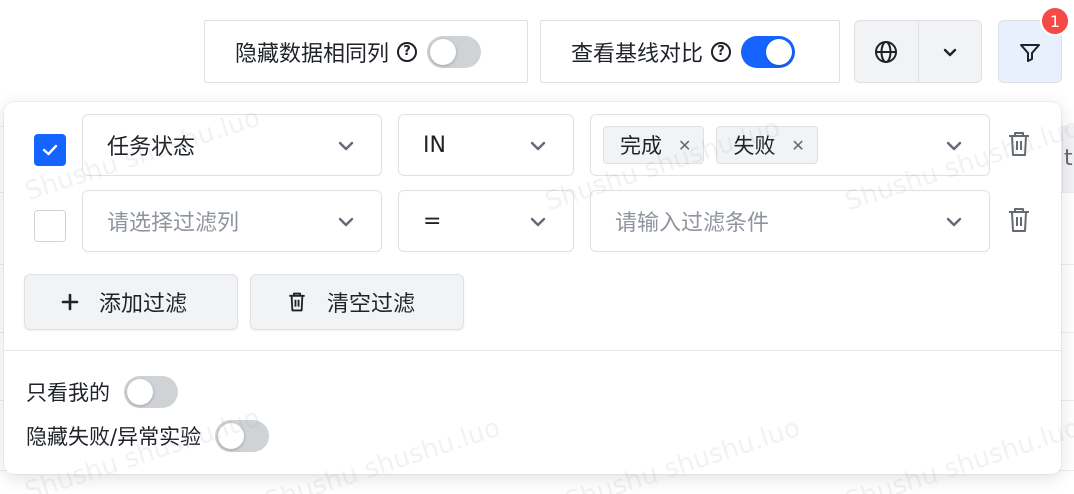 Image resolution: width=1074 pixels, height=494 pixels. I want to click on filter-row: 请选择过滤列 = 请输入过滤条件, so click(532, 221).